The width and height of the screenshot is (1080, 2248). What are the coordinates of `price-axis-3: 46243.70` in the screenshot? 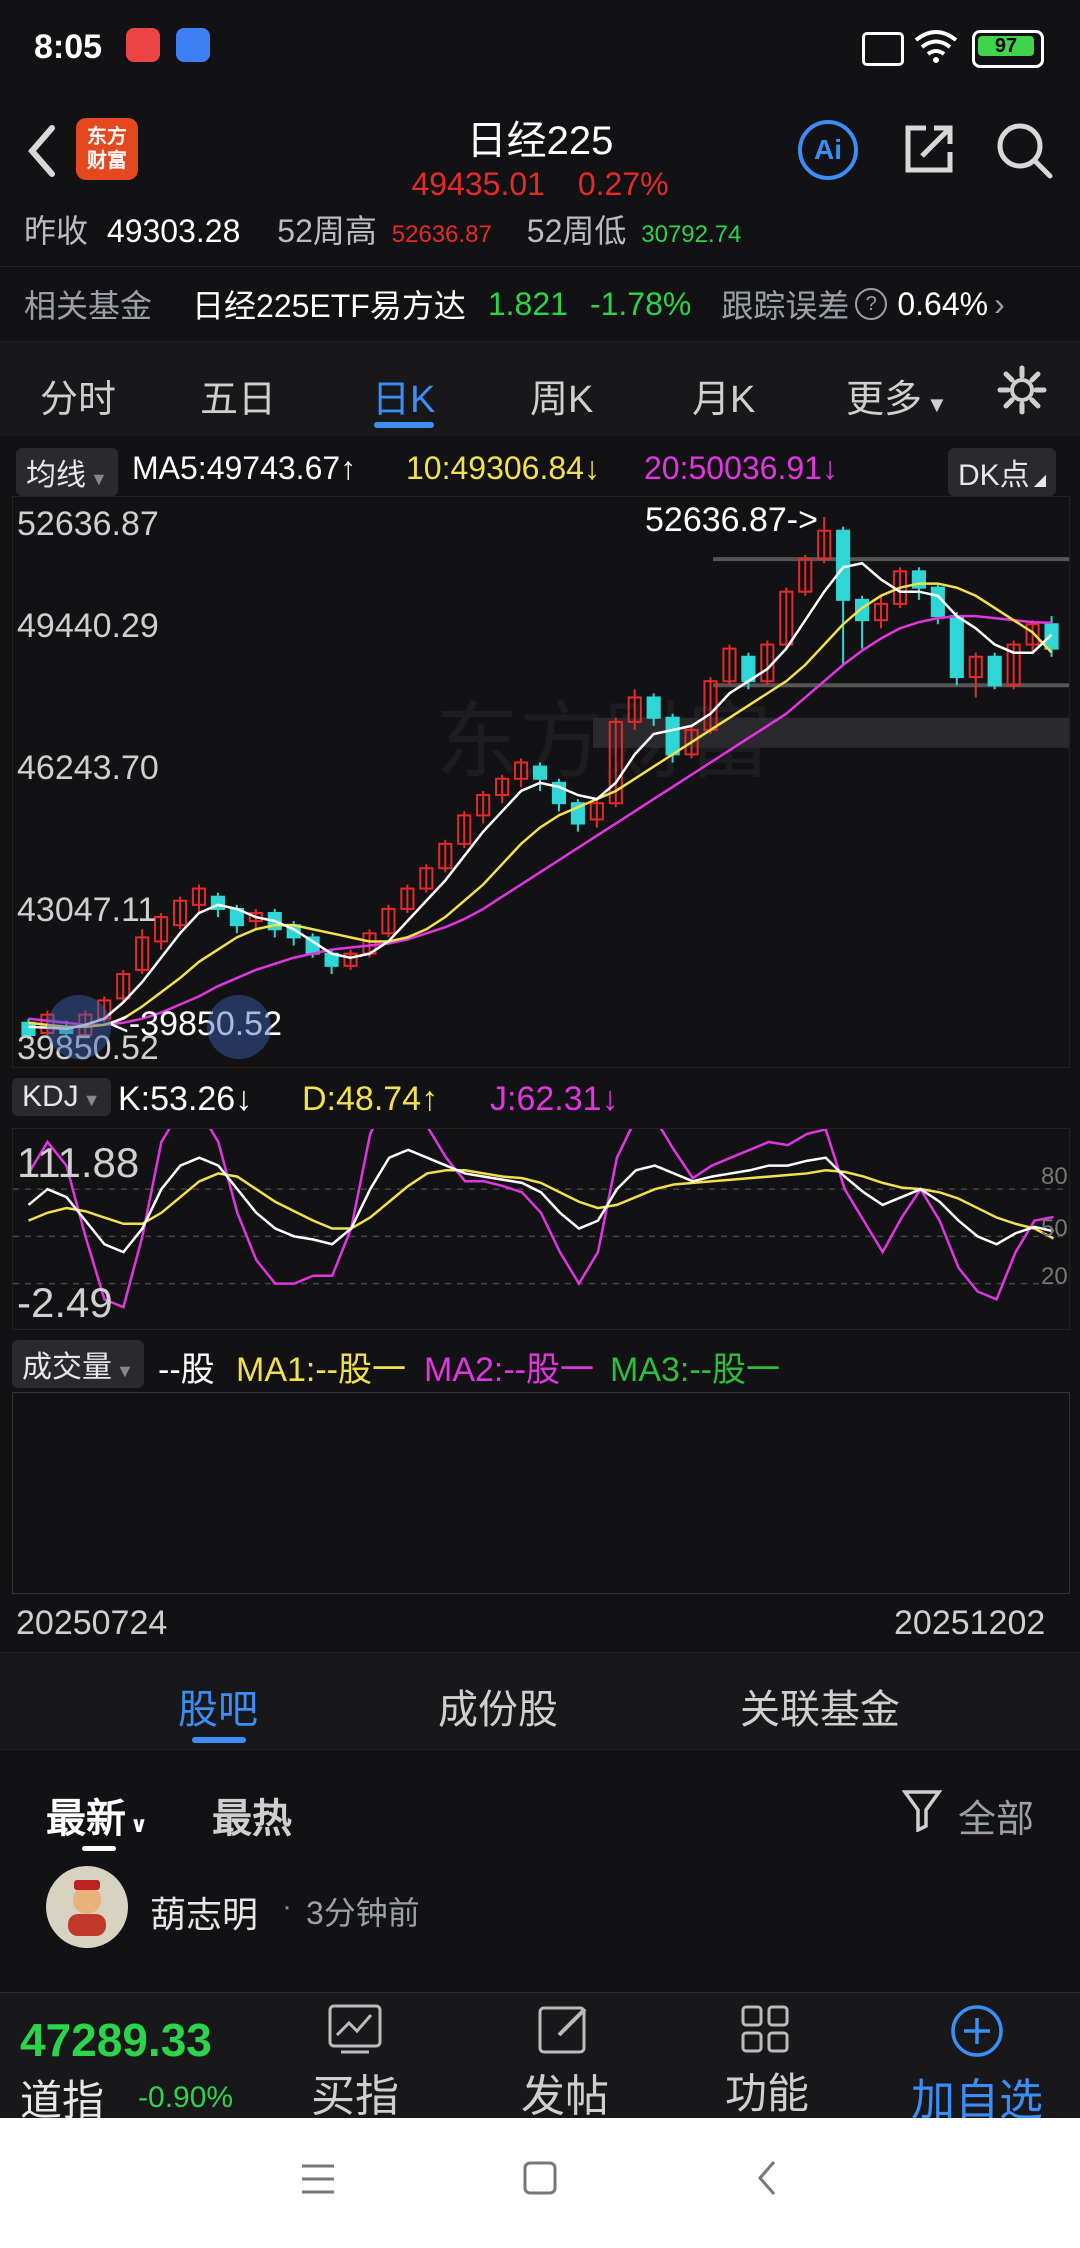 It's located at (88, 768).